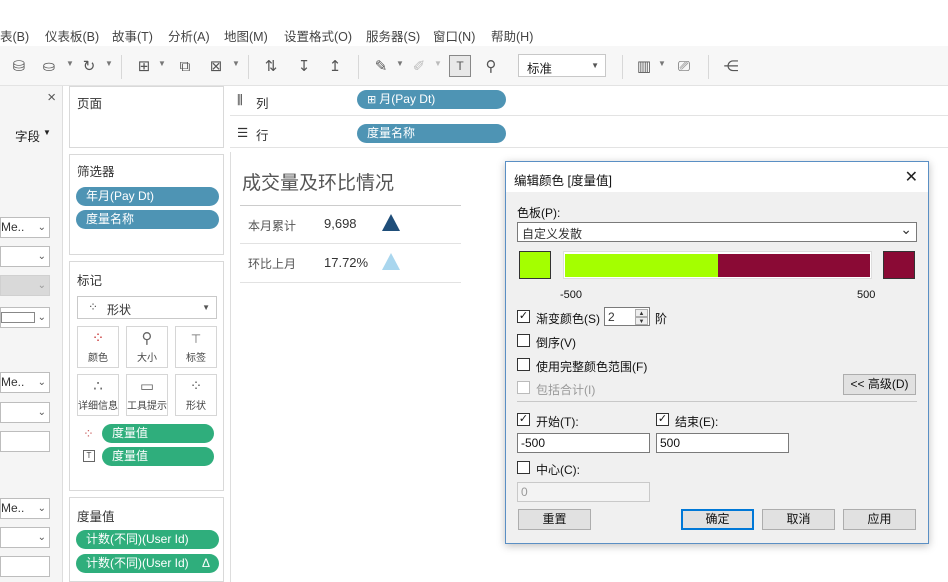  What do you see at coordinates (899, 265) in the screenshot?
I see `end-color-swatch` at bounding box center [899, 265].